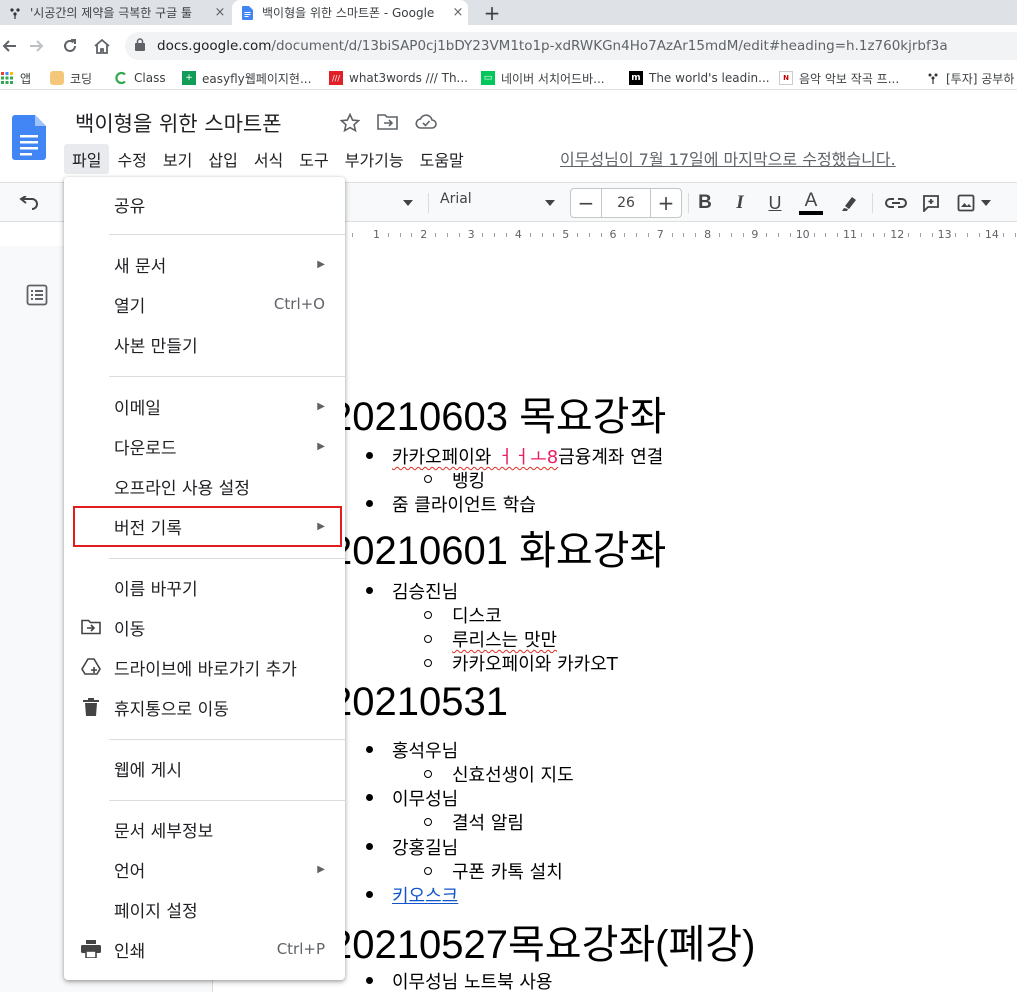 This screenshot has width=1017, height=992. Describe the element at coordinates (626, 203) in the screenshot. I see `font-size-input: 26` at that location.